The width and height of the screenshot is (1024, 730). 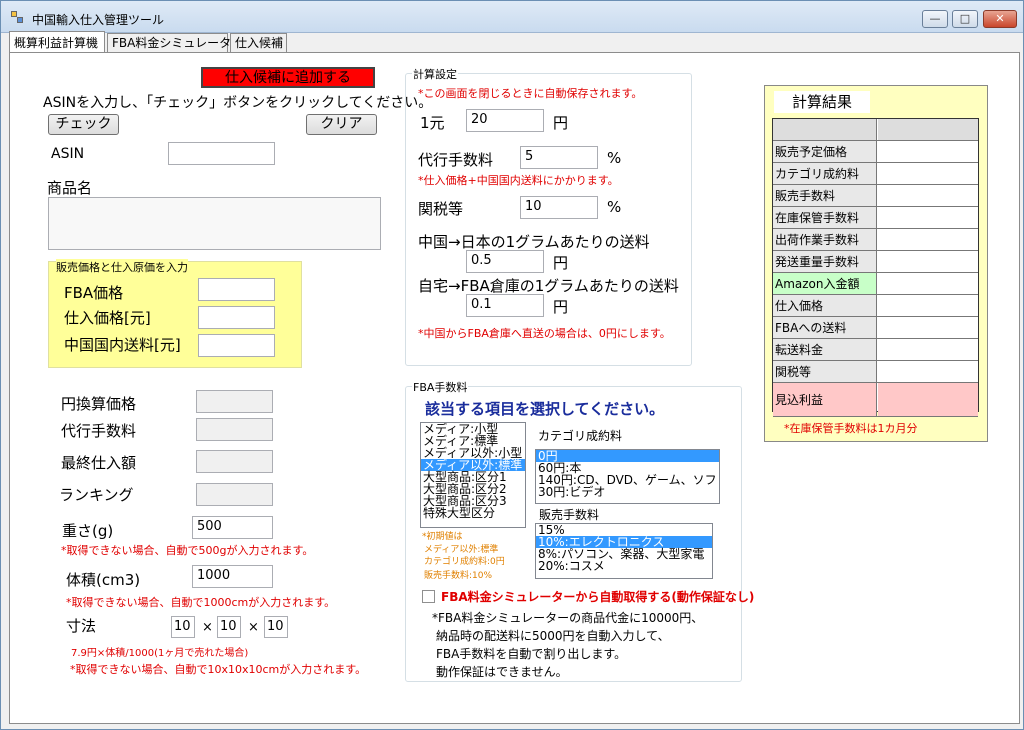 What do you see at coordinates (88, 531) in the screenshot?
I see `weight-label: 重さ(g)` at bounding box center [88, 531].